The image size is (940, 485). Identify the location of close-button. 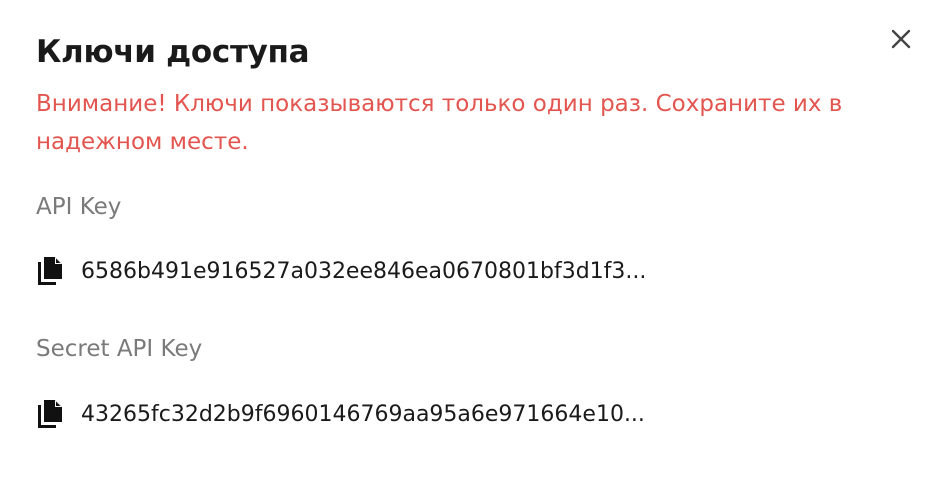
(901, 39).